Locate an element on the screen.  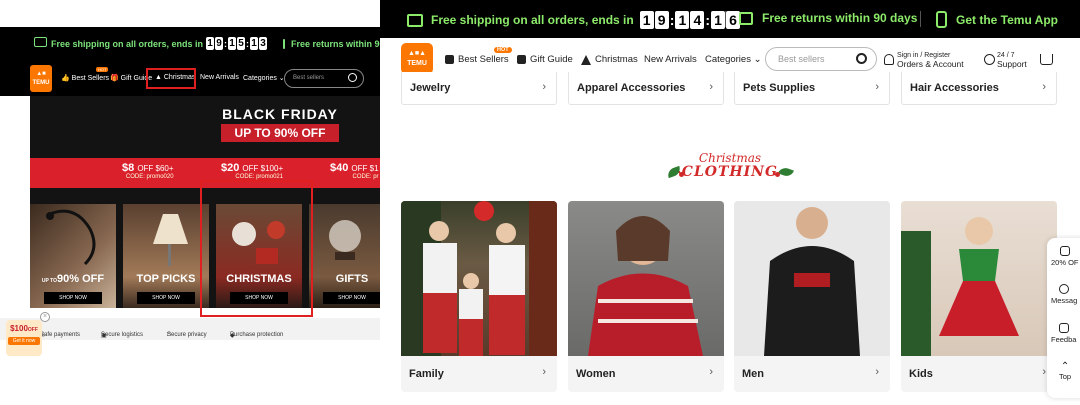
coupon-card: $40 OFF $1 CODE: pr is located at coordinates (354, 171).